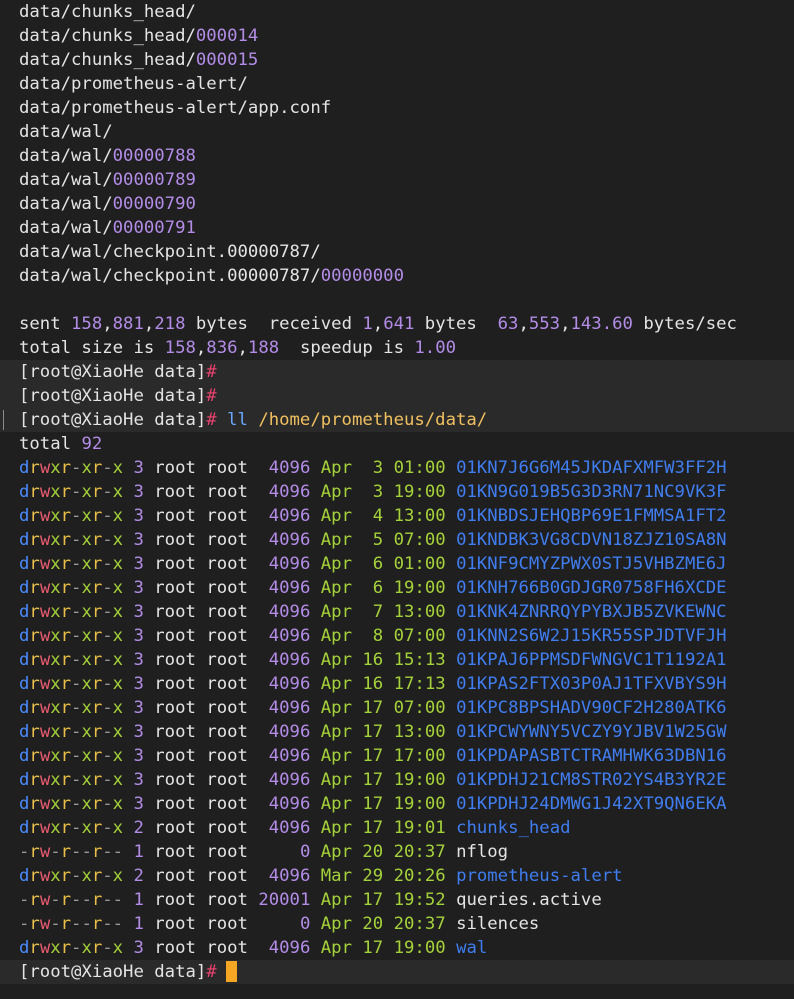  Describe the element at coordinates (71, 900) in the screenshot. I see `permissions: -rw-r--r--` at that location.